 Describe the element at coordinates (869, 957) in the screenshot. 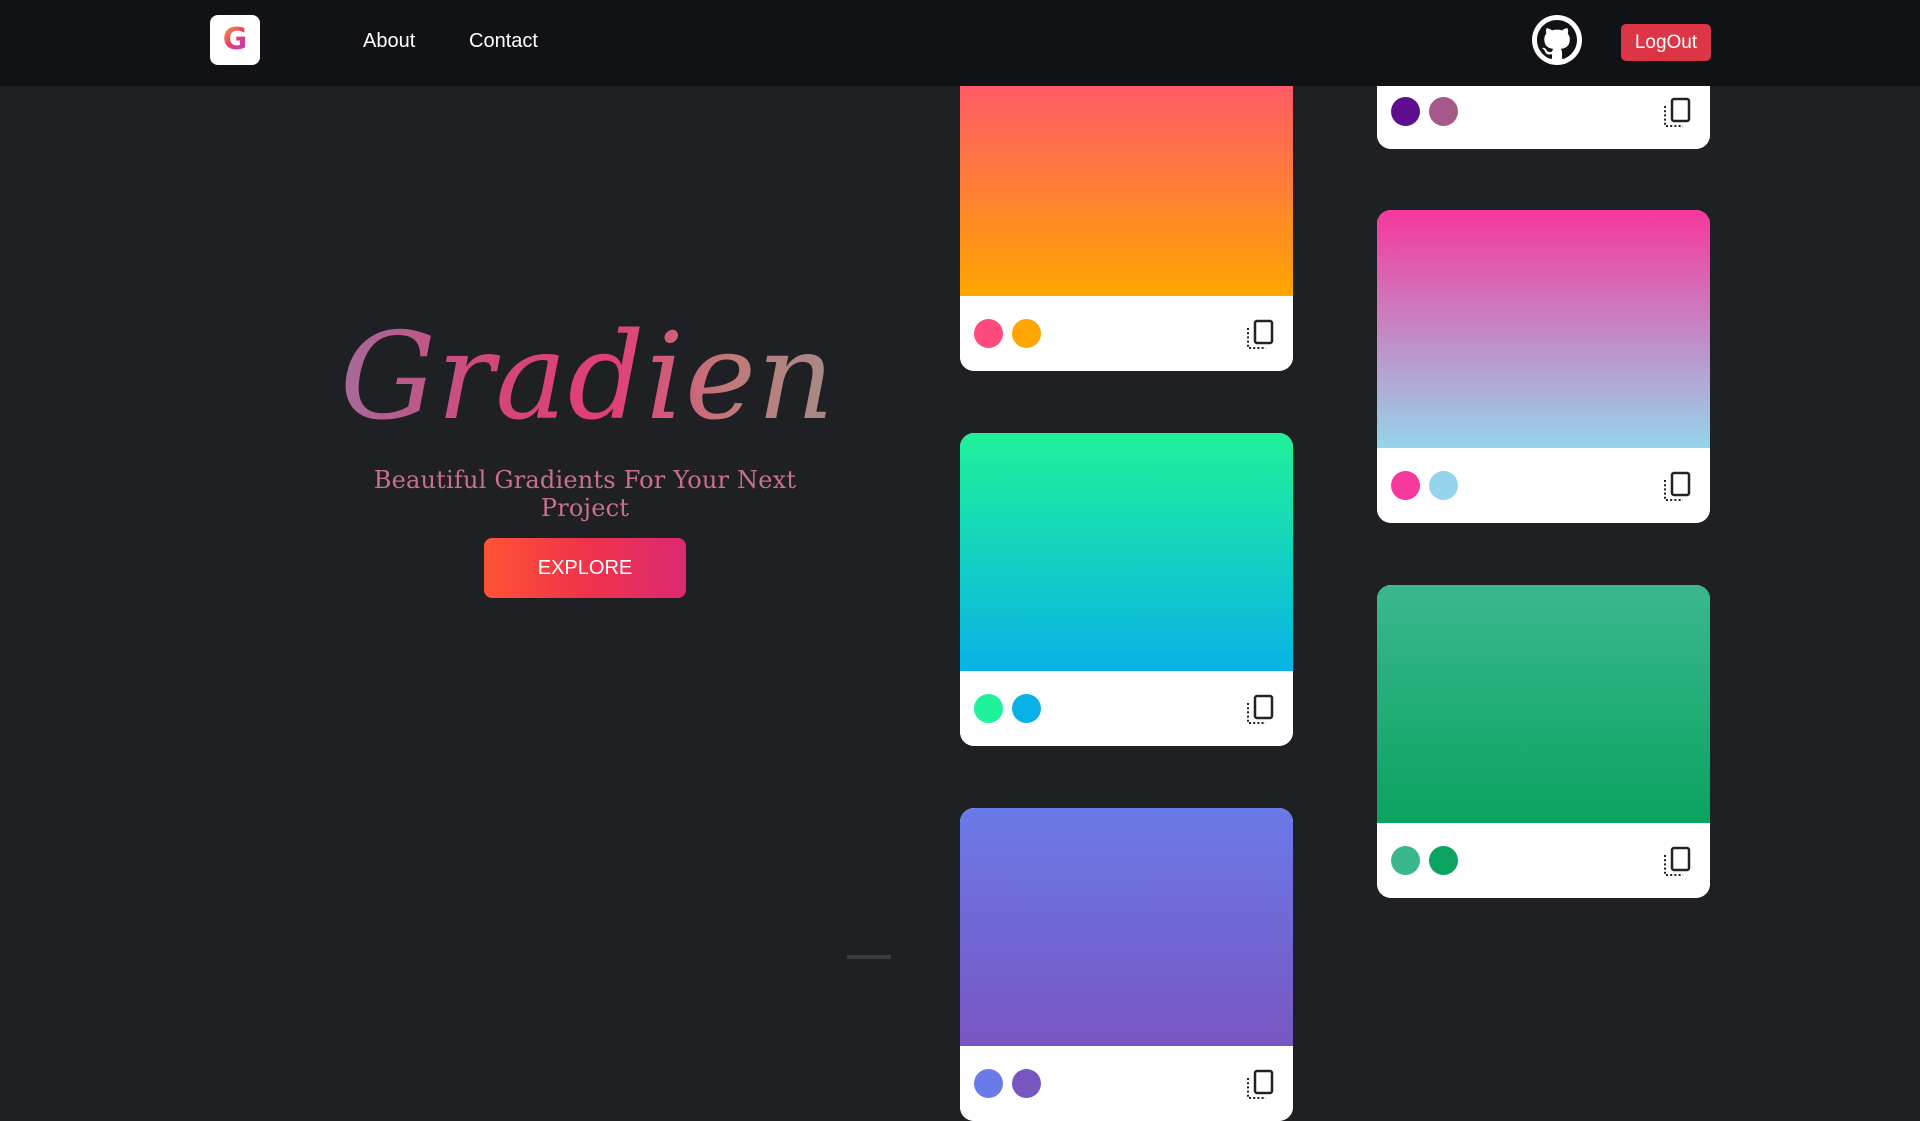

I see `scroll-indicator` at that location.